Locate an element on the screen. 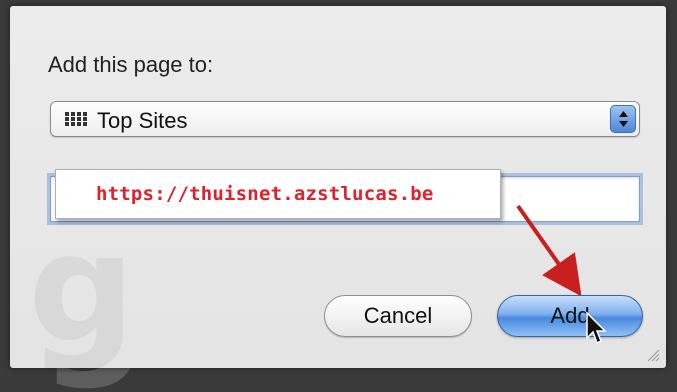 Image resolution: width=677 pixels, height=392 pixels. resize-grip-icon is located at coordinates (653, 355).